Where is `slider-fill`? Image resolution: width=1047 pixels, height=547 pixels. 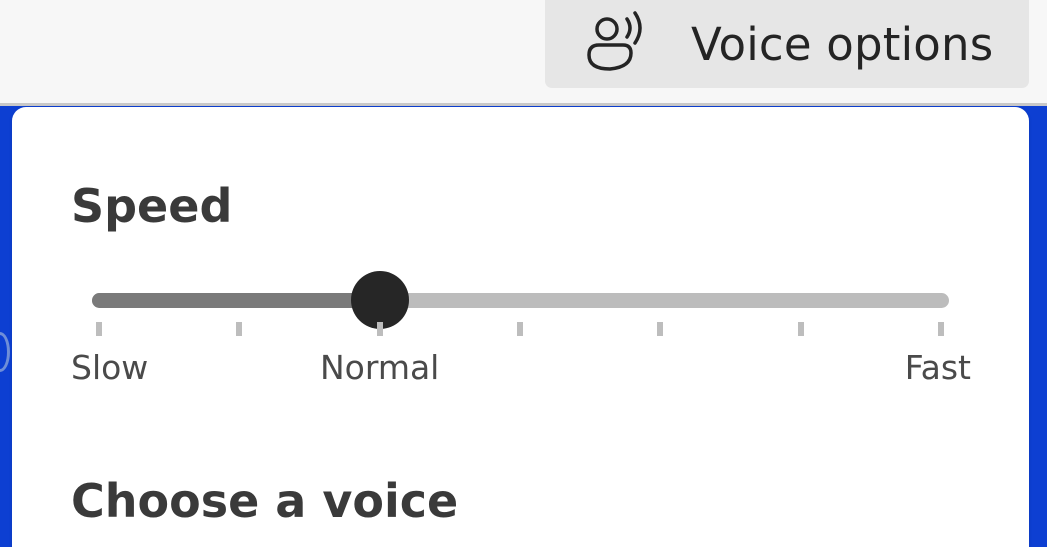
slider-fill is located at coordinates (236, 300).